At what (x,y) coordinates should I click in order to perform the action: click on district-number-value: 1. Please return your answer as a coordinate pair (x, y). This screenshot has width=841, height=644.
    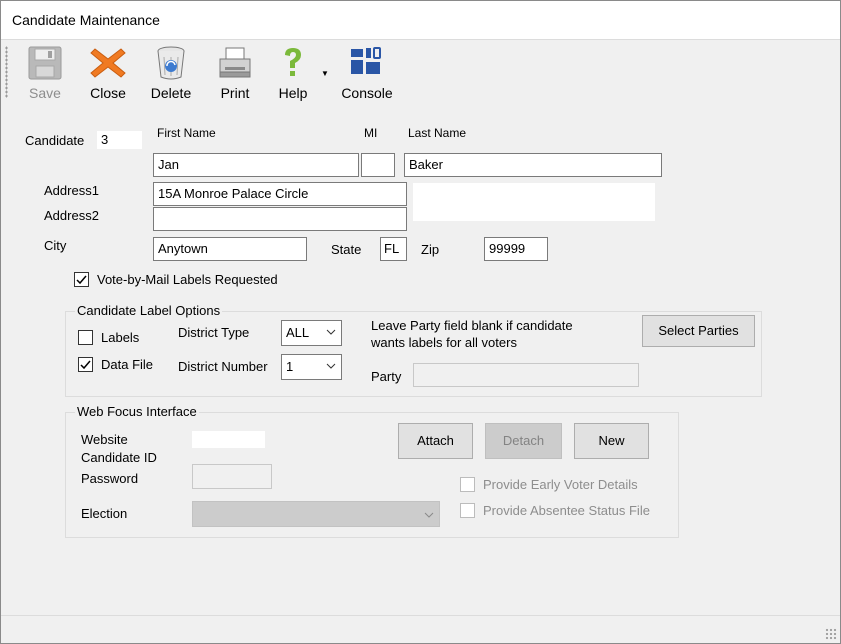
    Looking at the image, I should click on (290, 366).